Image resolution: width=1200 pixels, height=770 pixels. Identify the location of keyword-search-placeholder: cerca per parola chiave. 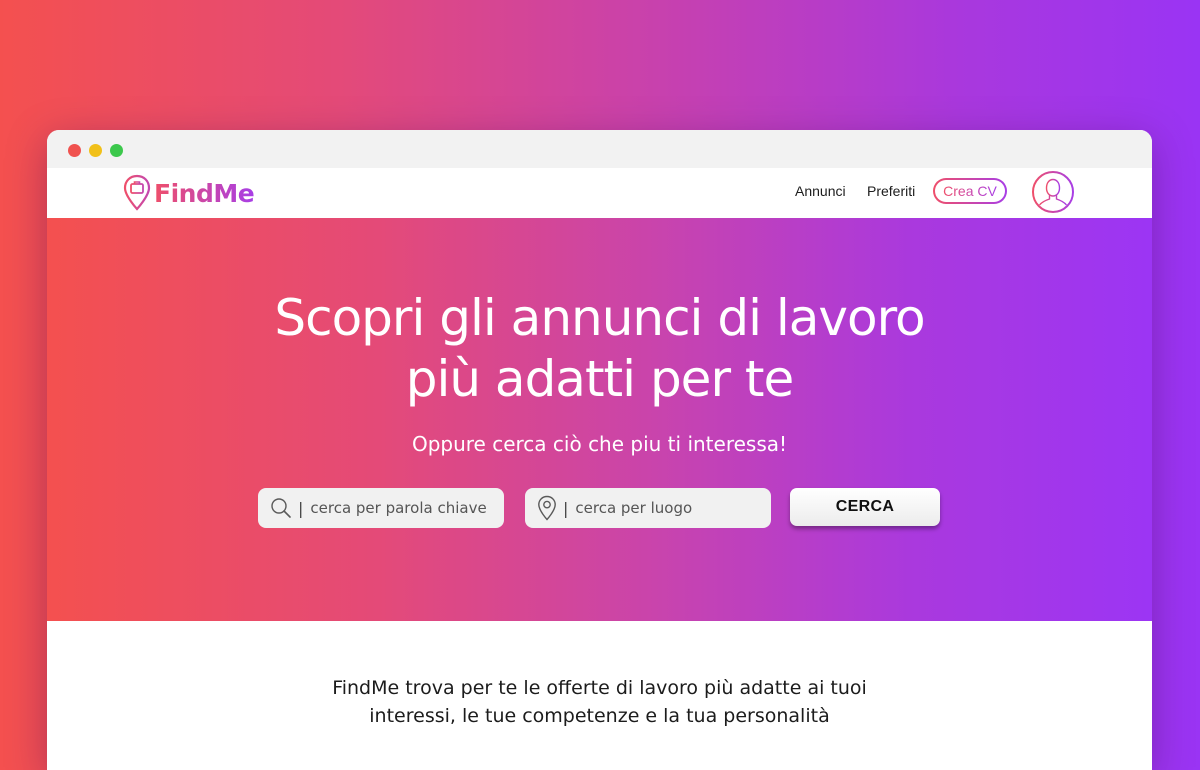
(398, 508).